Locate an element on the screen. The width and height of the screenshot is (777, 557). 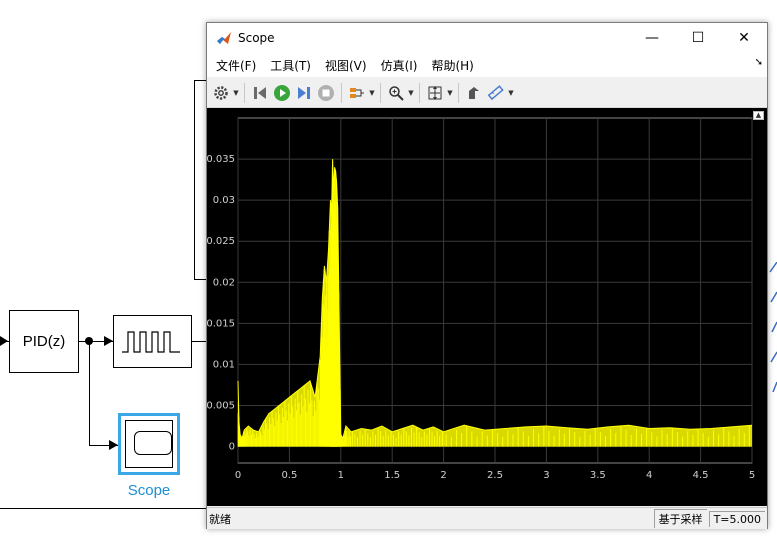
menu-file: 文件(F) is located at coordinates (236, 65).